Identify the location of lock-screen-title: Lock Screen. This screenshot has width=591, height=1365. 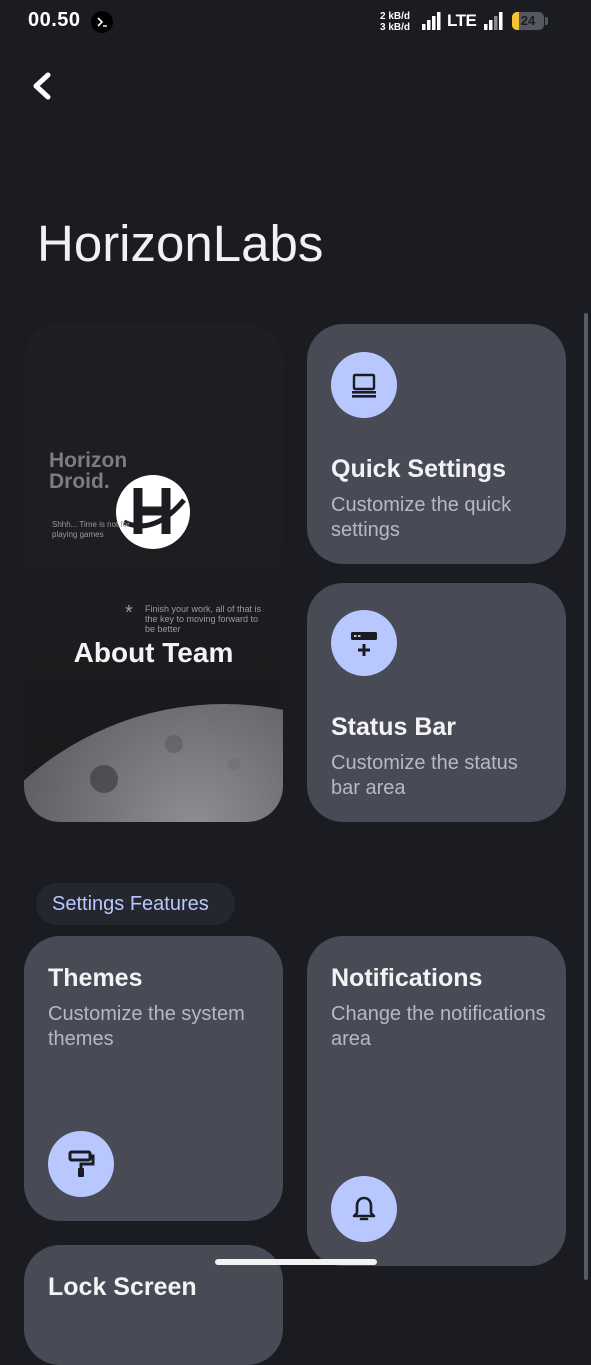
(122, 1287).